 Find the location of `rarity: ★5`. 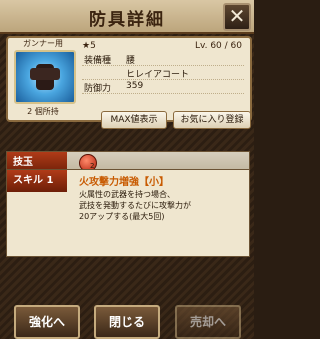

rarity: ★5 is located at coordinates (89, 46).